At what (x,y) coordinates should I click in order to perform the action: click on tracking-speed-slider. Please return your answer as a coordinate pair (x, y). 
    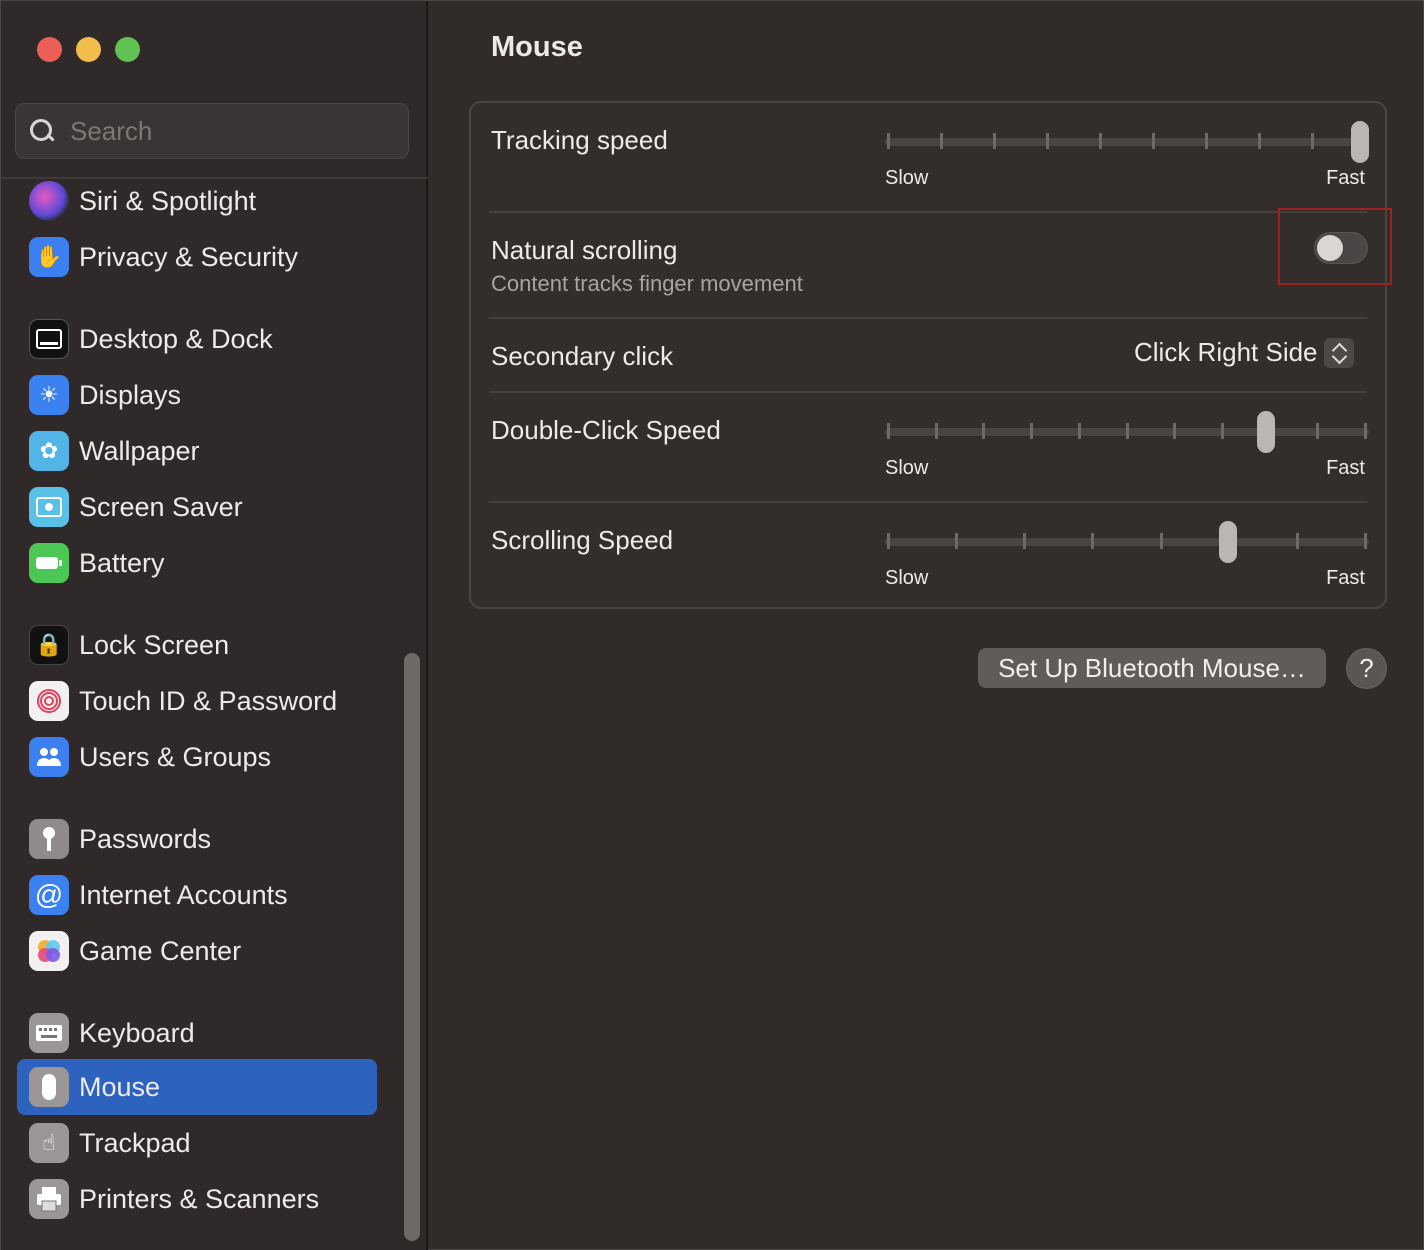
    Looking at the image, I should click on (1127, 142).